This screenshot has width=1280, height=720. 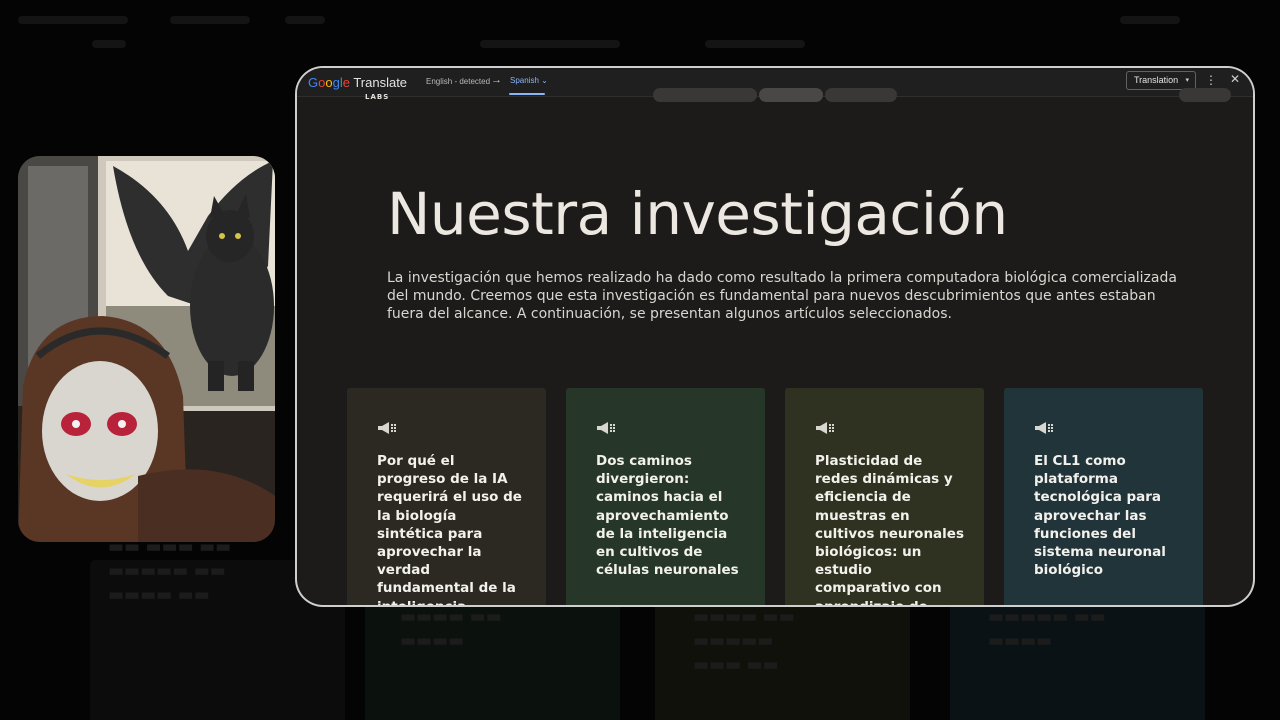 I want to click on page-title: Nuestra investigación, so click(x=697, y=214).